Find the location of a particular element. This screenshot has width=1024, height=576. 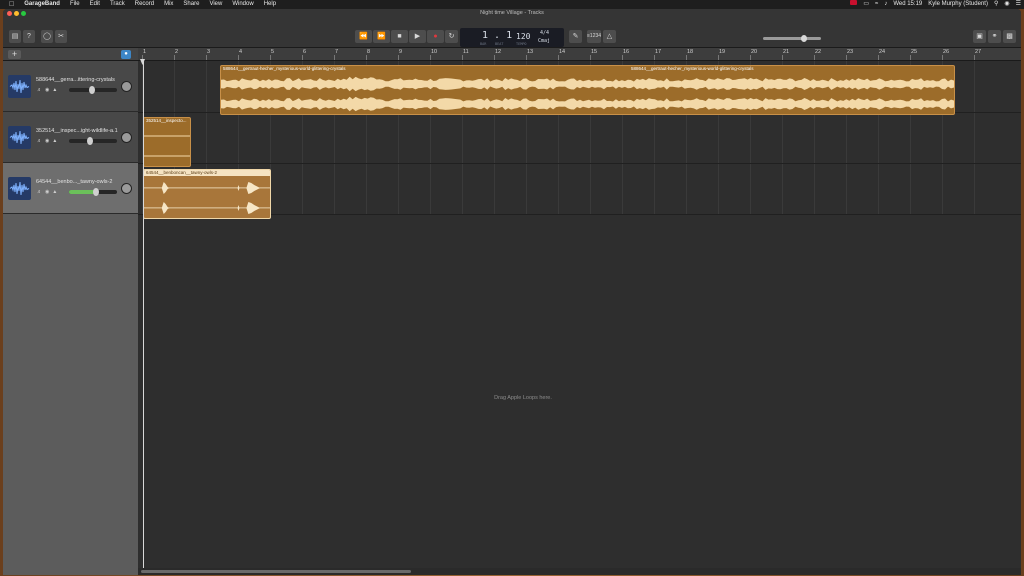

close-window-button is located at coordinates (9, 13).